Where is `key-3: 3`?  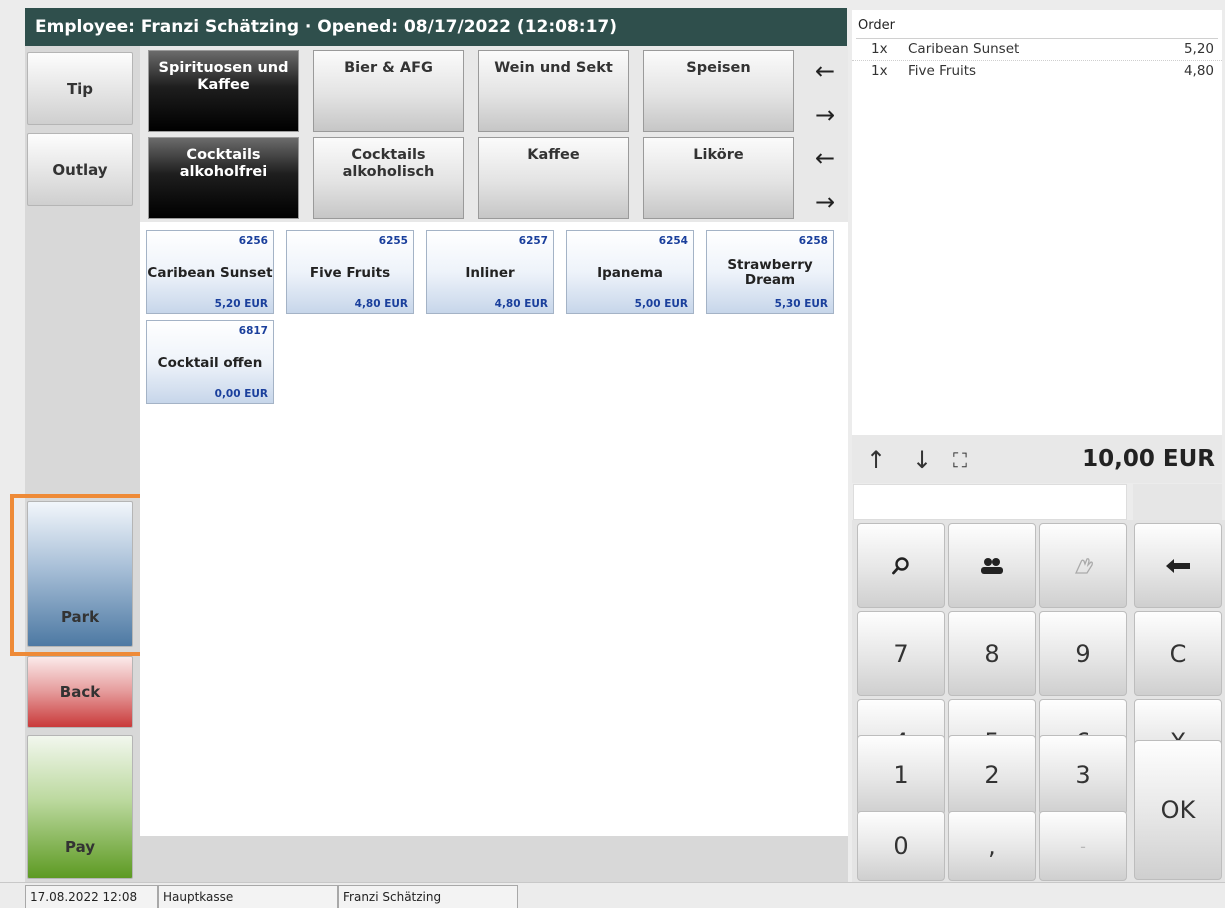
key-3: 3 is located at coordinates (1083, 775).